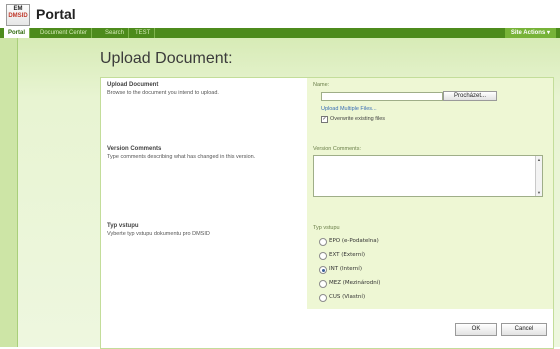 This screenshot has height=349, width=560. I want to click on tab-portal: Portal, so click(17, 33).